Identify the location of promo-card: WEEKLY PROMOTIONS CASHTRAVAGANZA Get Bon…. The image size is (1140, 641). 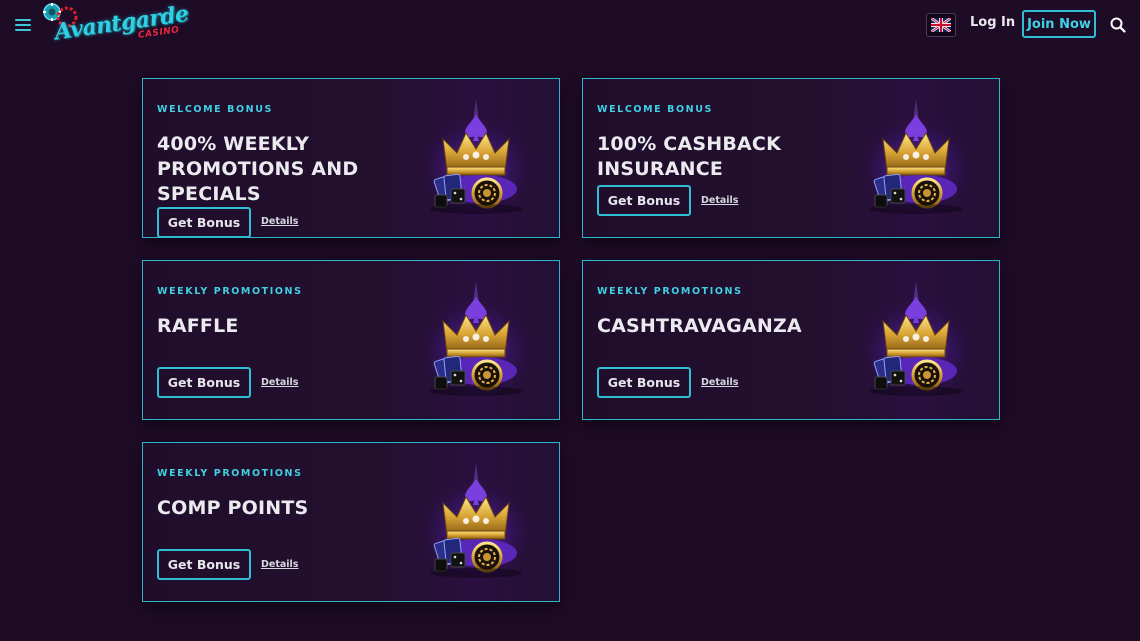
(791, 340).